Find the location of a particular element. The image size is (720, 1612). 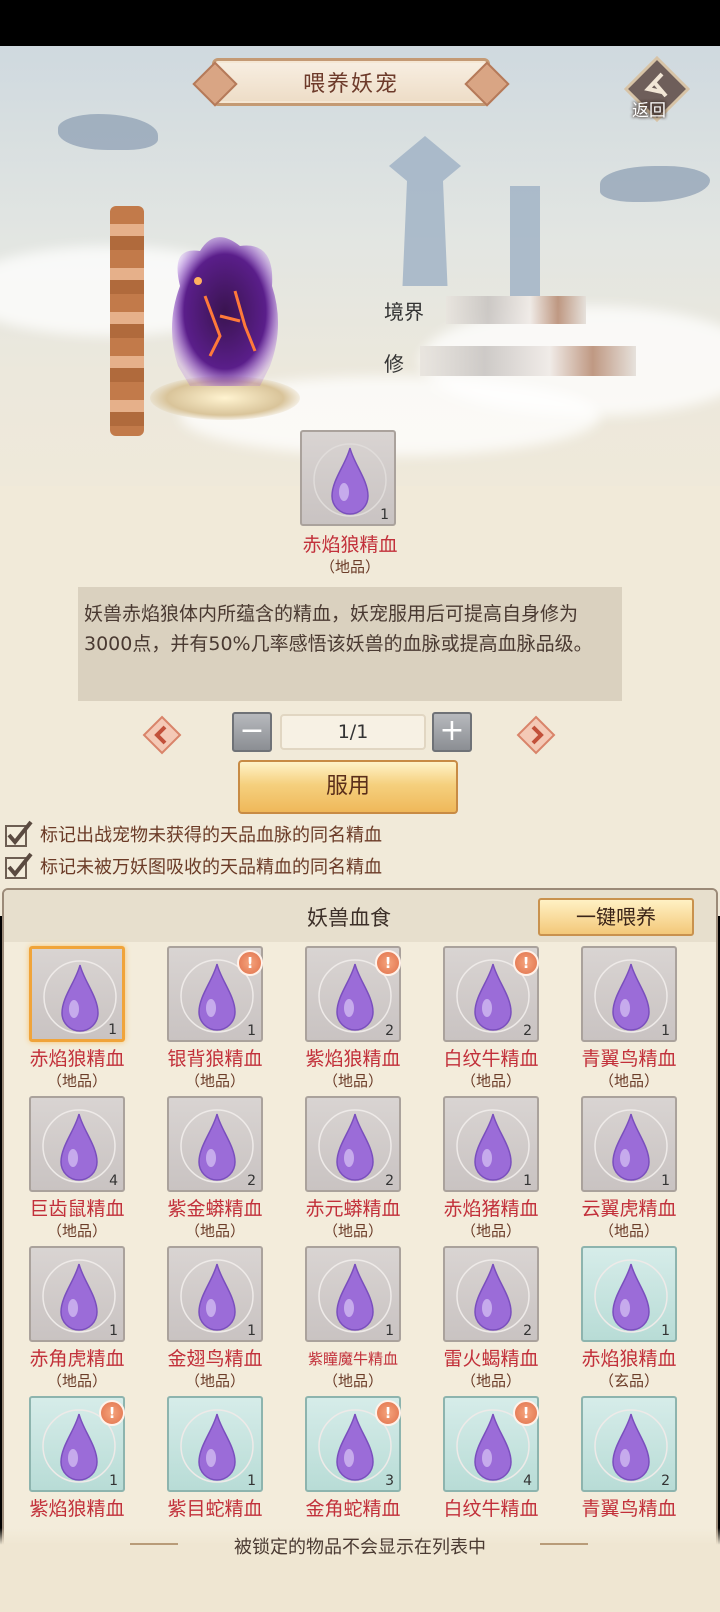

selected-item-name: 赤焰狼精血 is located at coordinates (350, 545).